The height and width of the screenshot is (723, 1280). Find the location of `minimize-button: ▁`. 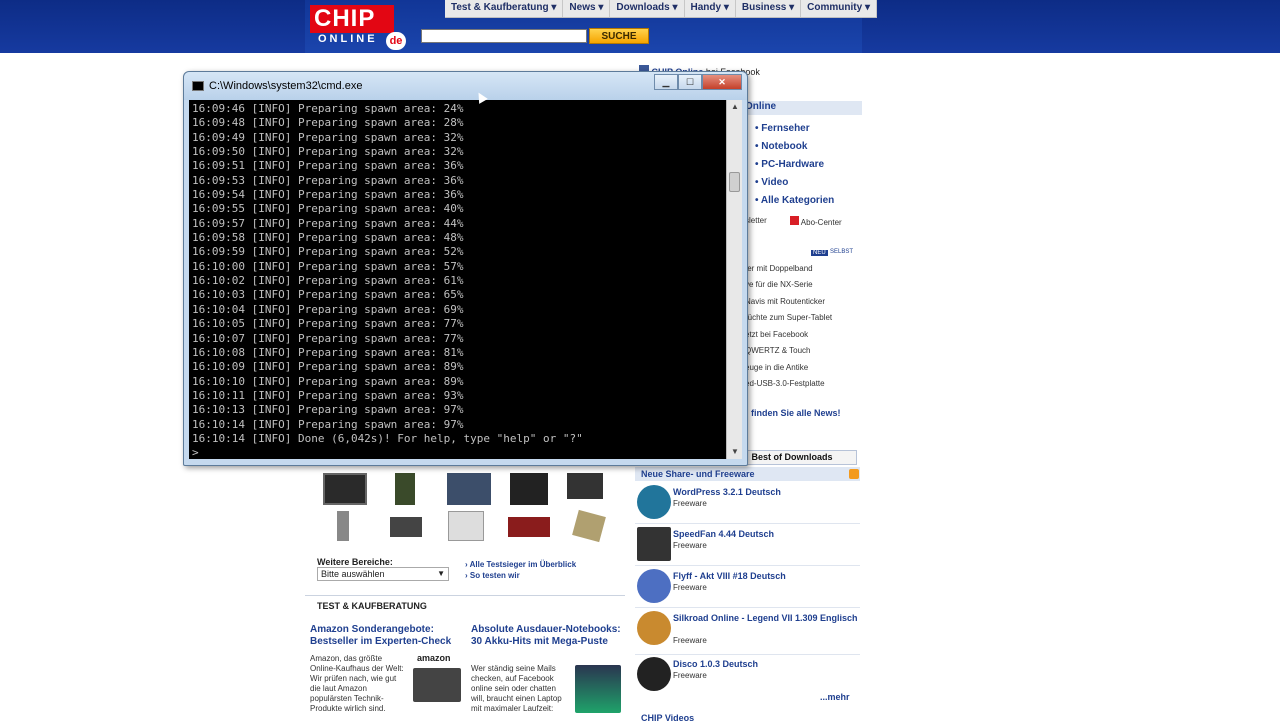

minimize-button: ▁ is located at coordinates (666, 82).